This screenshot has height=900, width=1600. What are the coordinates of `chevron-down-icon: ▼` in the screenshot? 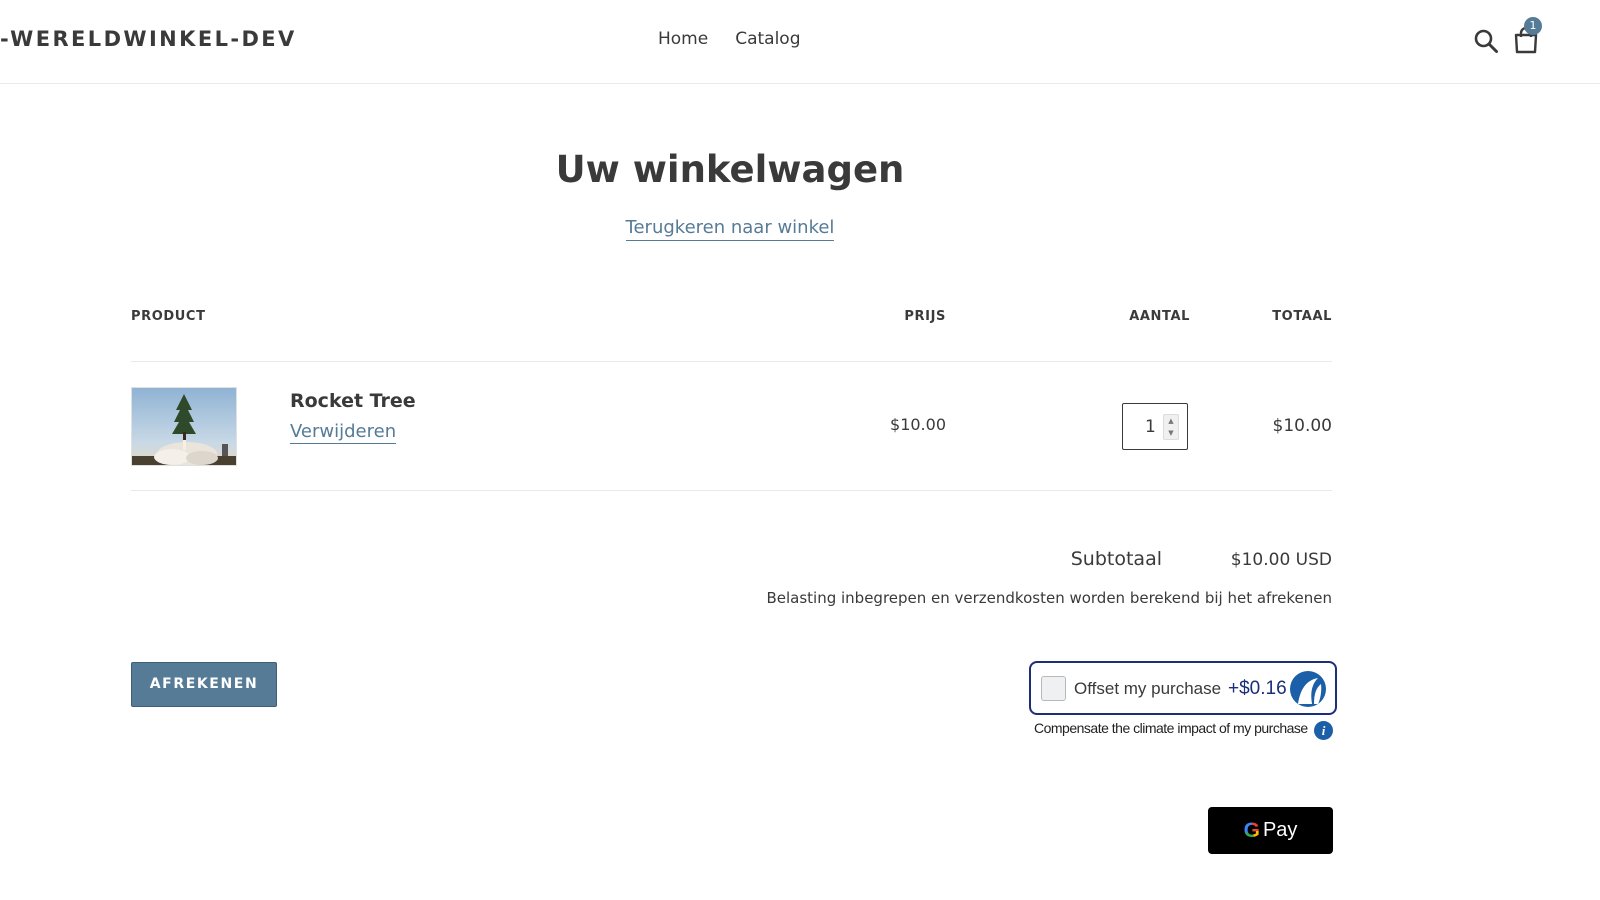 It's located at (1171, 433).